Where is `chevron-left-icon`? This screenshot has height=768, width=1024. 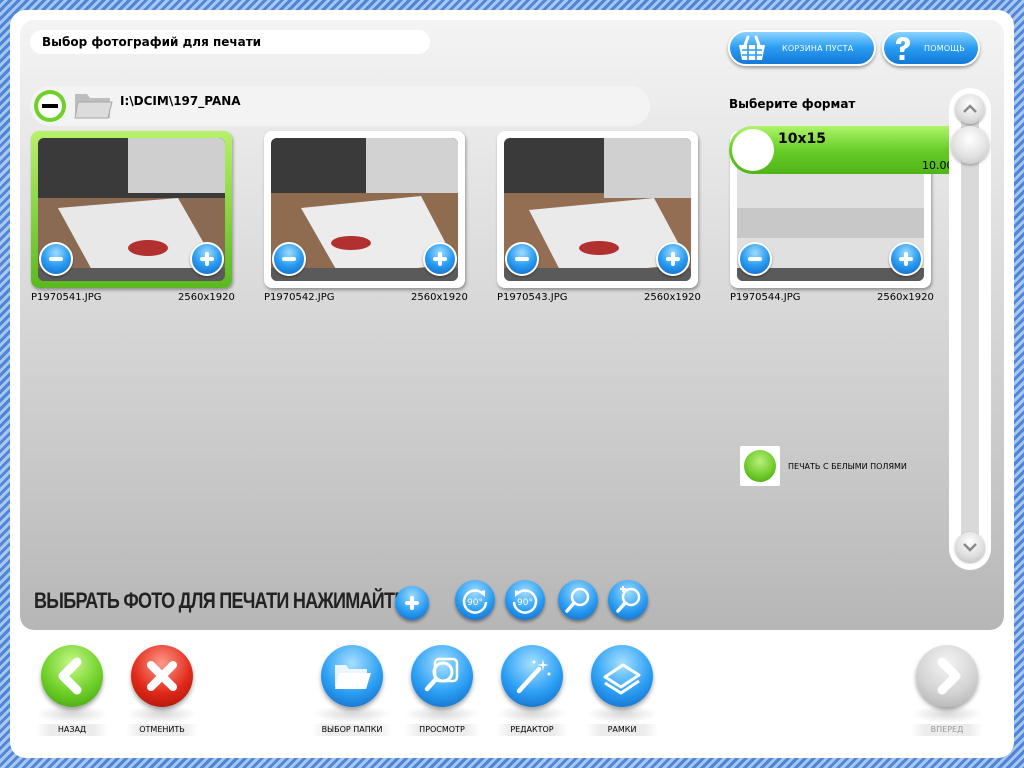 chevron-left-icon is located at coordinates (70, 676).